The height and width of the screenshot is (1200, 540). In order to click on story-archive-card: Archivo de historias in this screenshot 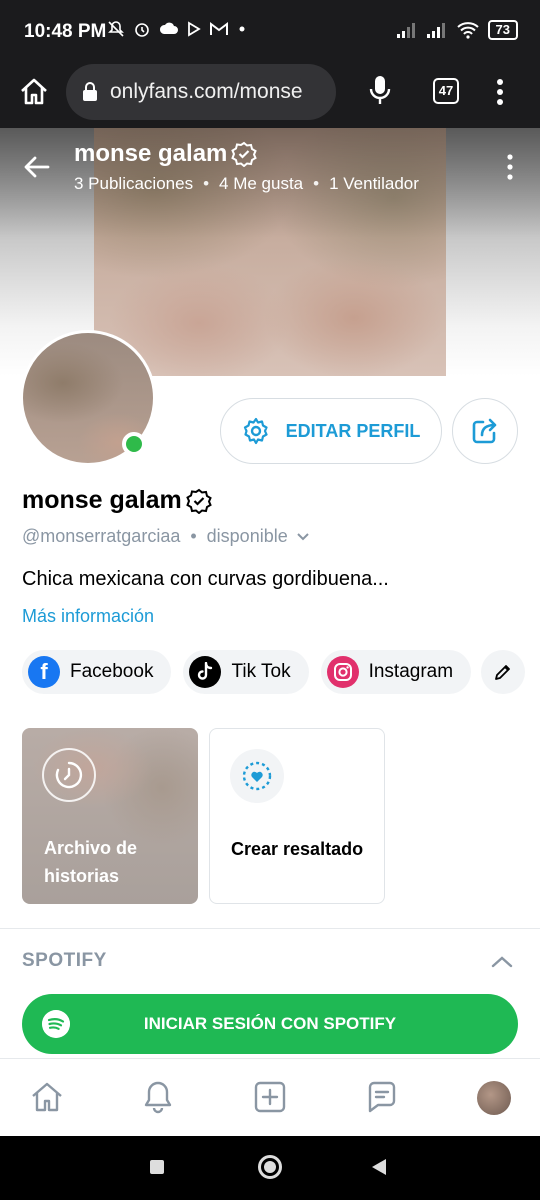, I will do `click(110, 816)`.